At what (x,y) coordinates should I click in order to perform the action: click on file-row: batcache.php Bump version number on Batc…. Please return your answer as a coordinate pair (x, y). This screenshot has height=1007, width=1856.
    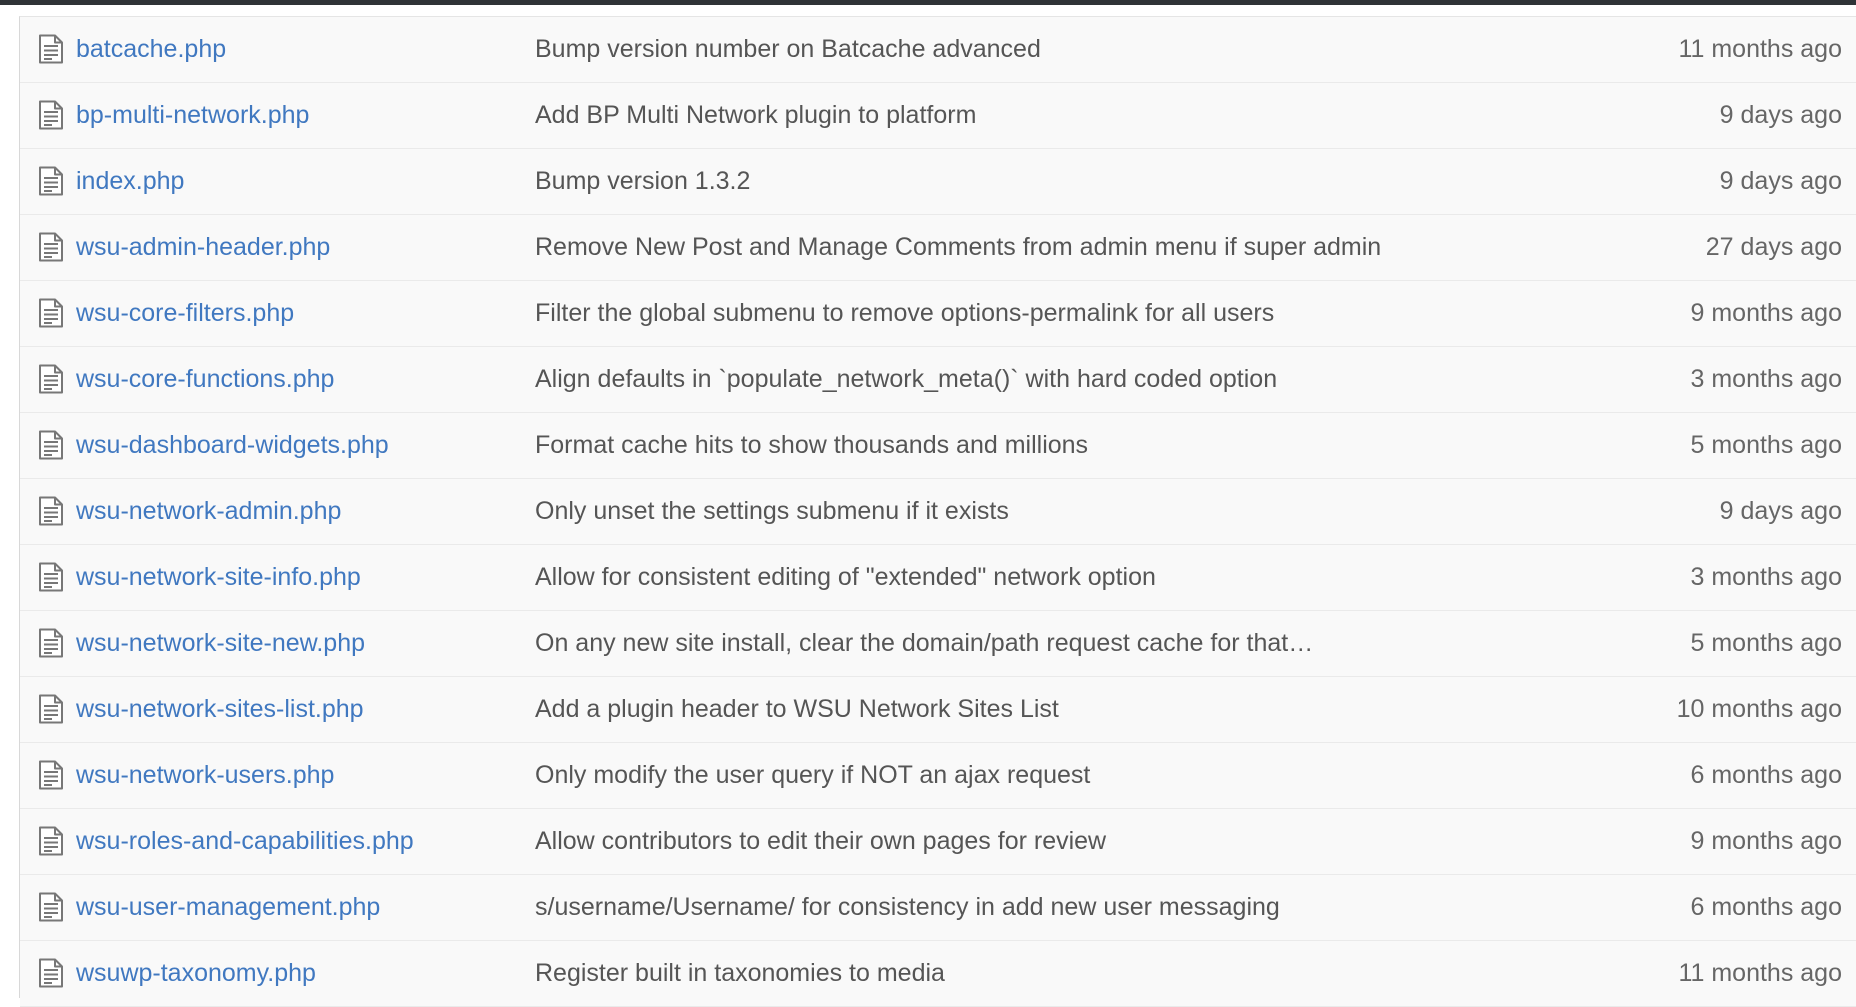
    Looking at the image, I should click on (938, 50).